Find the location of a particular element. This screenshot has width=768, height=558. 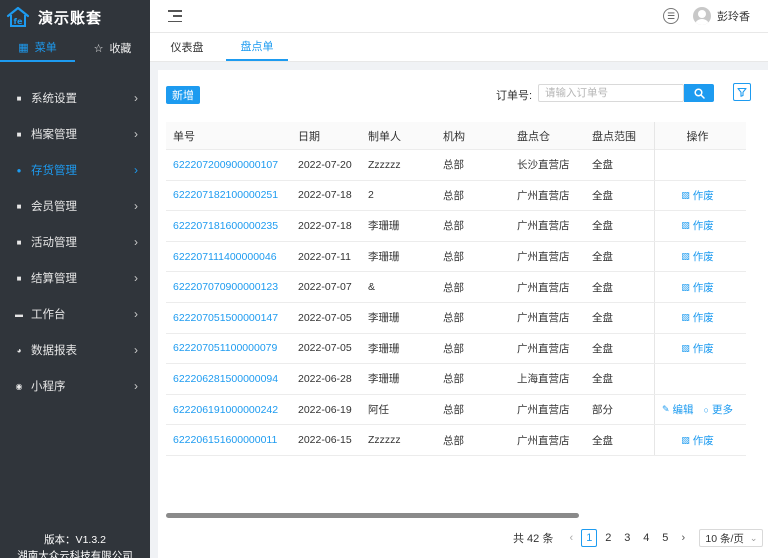

sidebar-tab-menu: ▦ 菜单 is located at coordinates (37, 48).